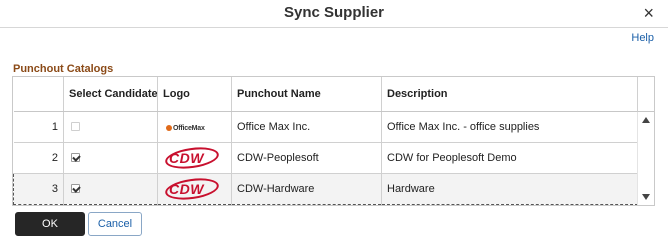 This screenshot has width=668, height=244. I want to click on help-link: Help, so click(642, 38).